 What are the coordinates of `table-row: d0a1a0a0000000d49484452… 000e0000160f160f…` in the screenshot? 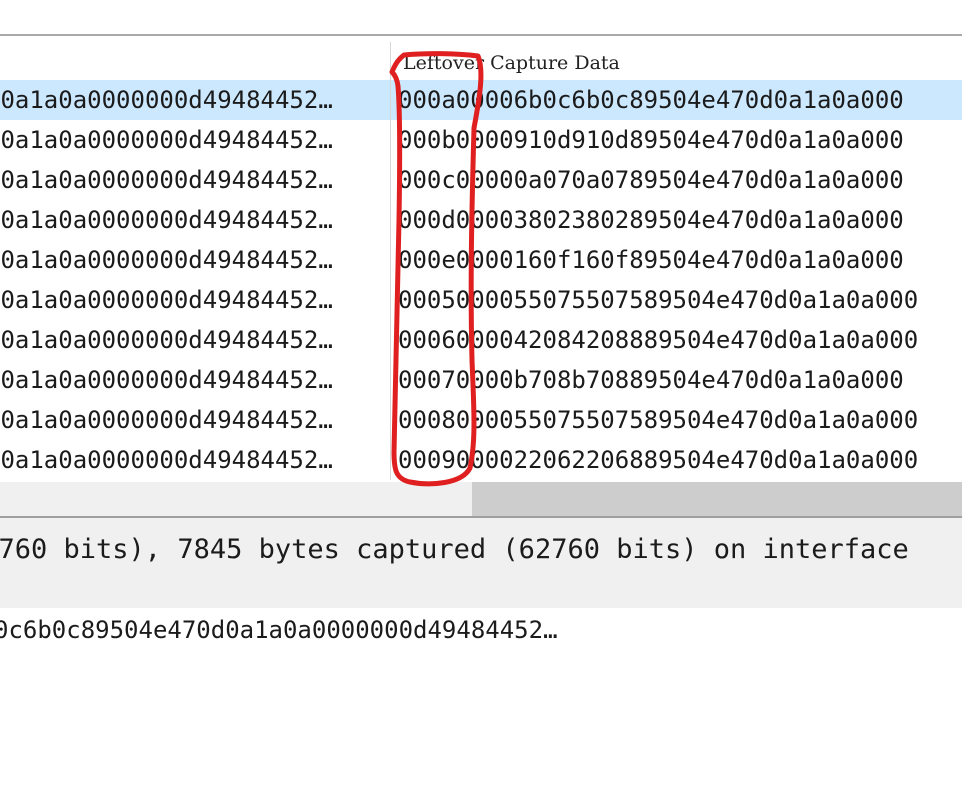 It's located at (481, 260).